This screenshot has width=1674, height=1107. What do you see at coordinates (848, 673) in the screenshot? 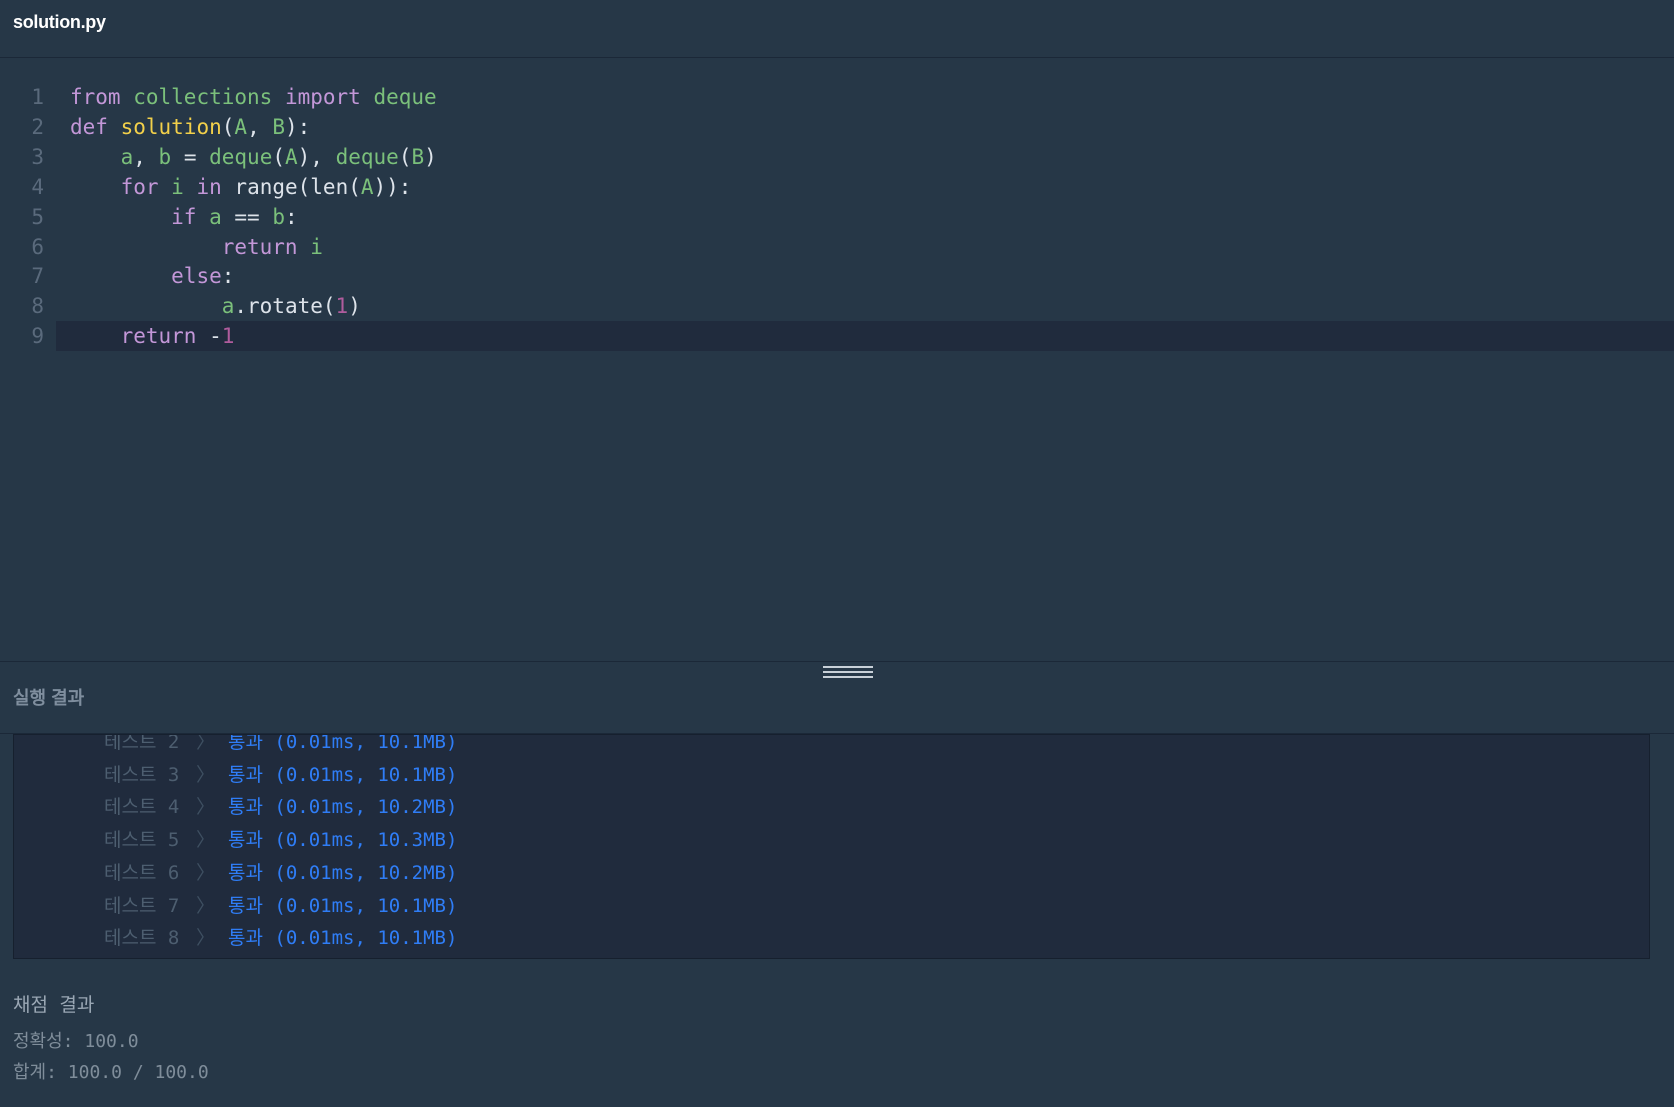
I see `resize-handle-icon` at bounding box center [848, 673].